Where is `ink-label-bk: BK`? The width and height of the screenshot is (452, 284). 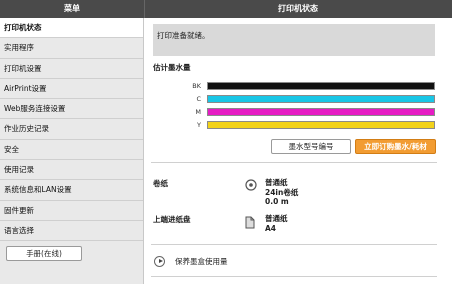
ink-label-bk: BK is located at coordinates (196, 86).